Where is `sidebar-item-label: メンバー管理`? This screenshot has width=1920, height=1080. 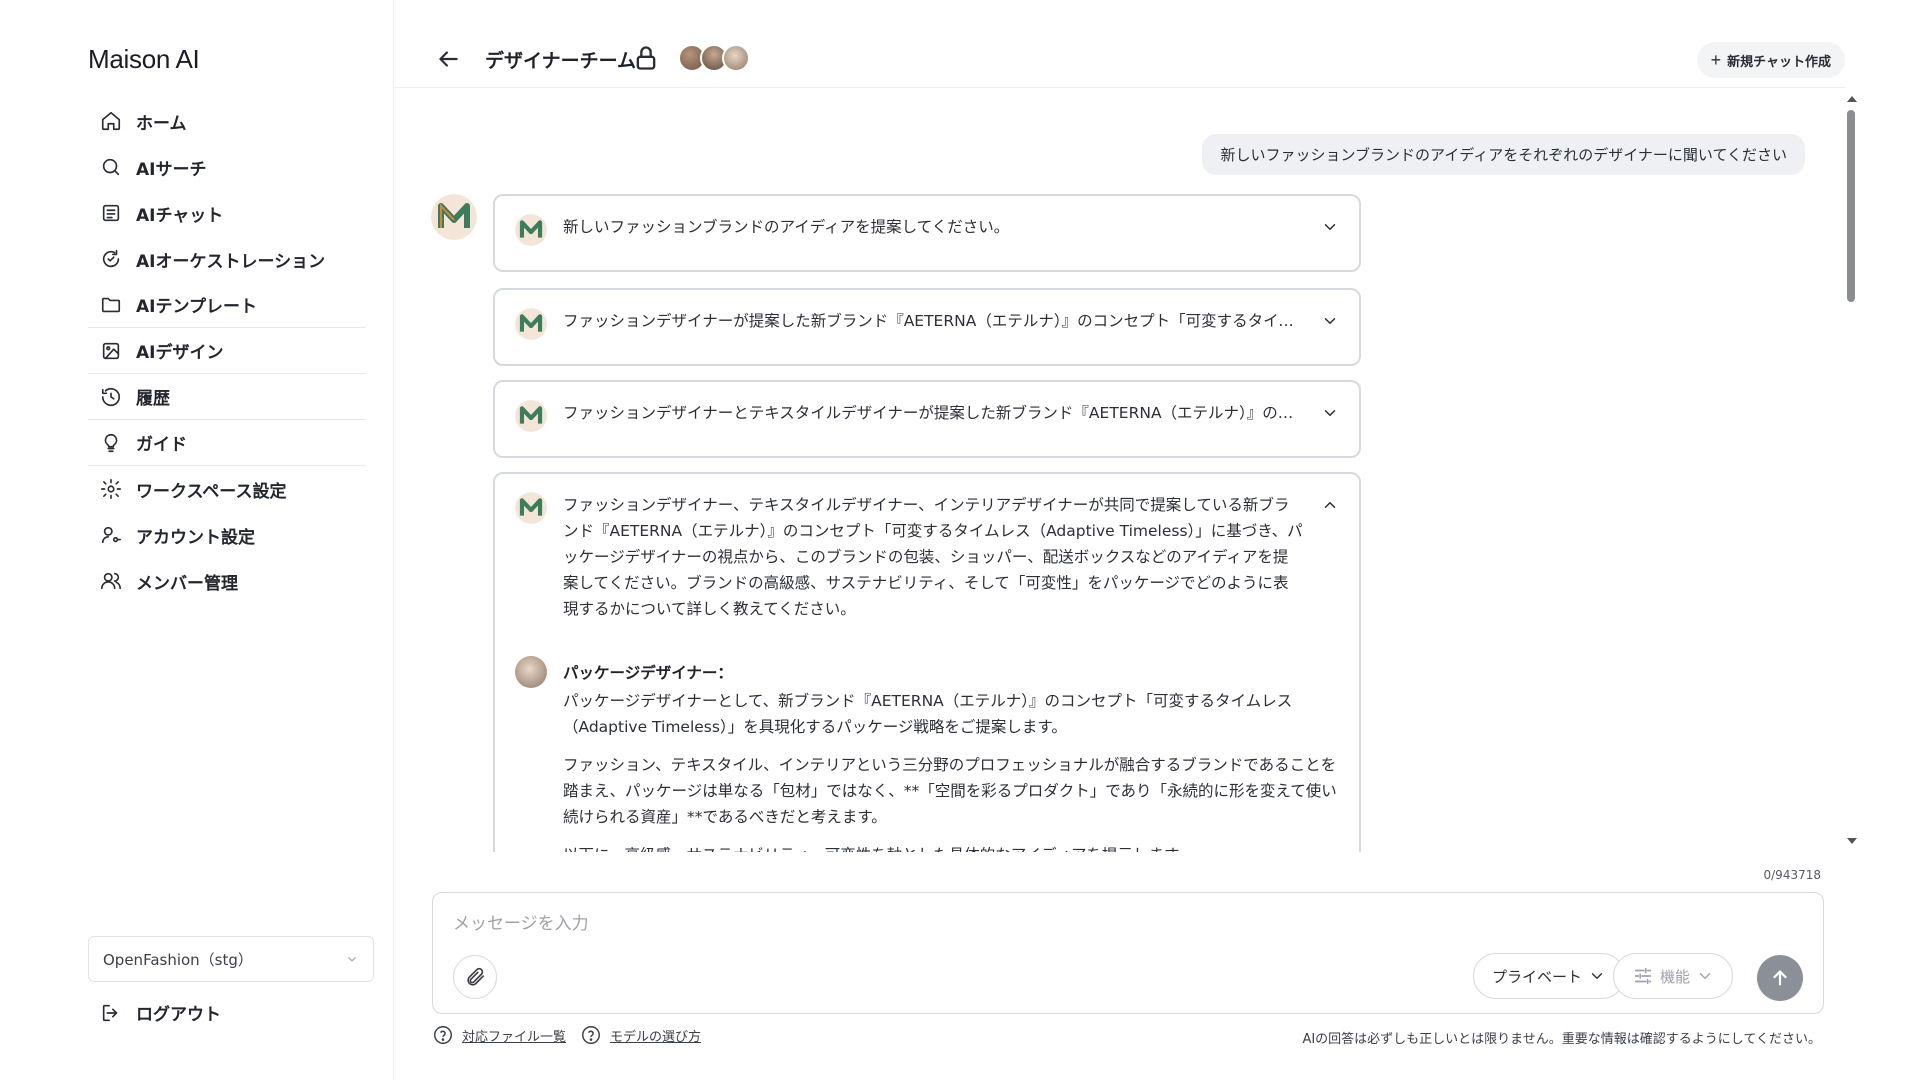
sidebar-item-label: メンバー管理 is located at coordinates (187, 583).